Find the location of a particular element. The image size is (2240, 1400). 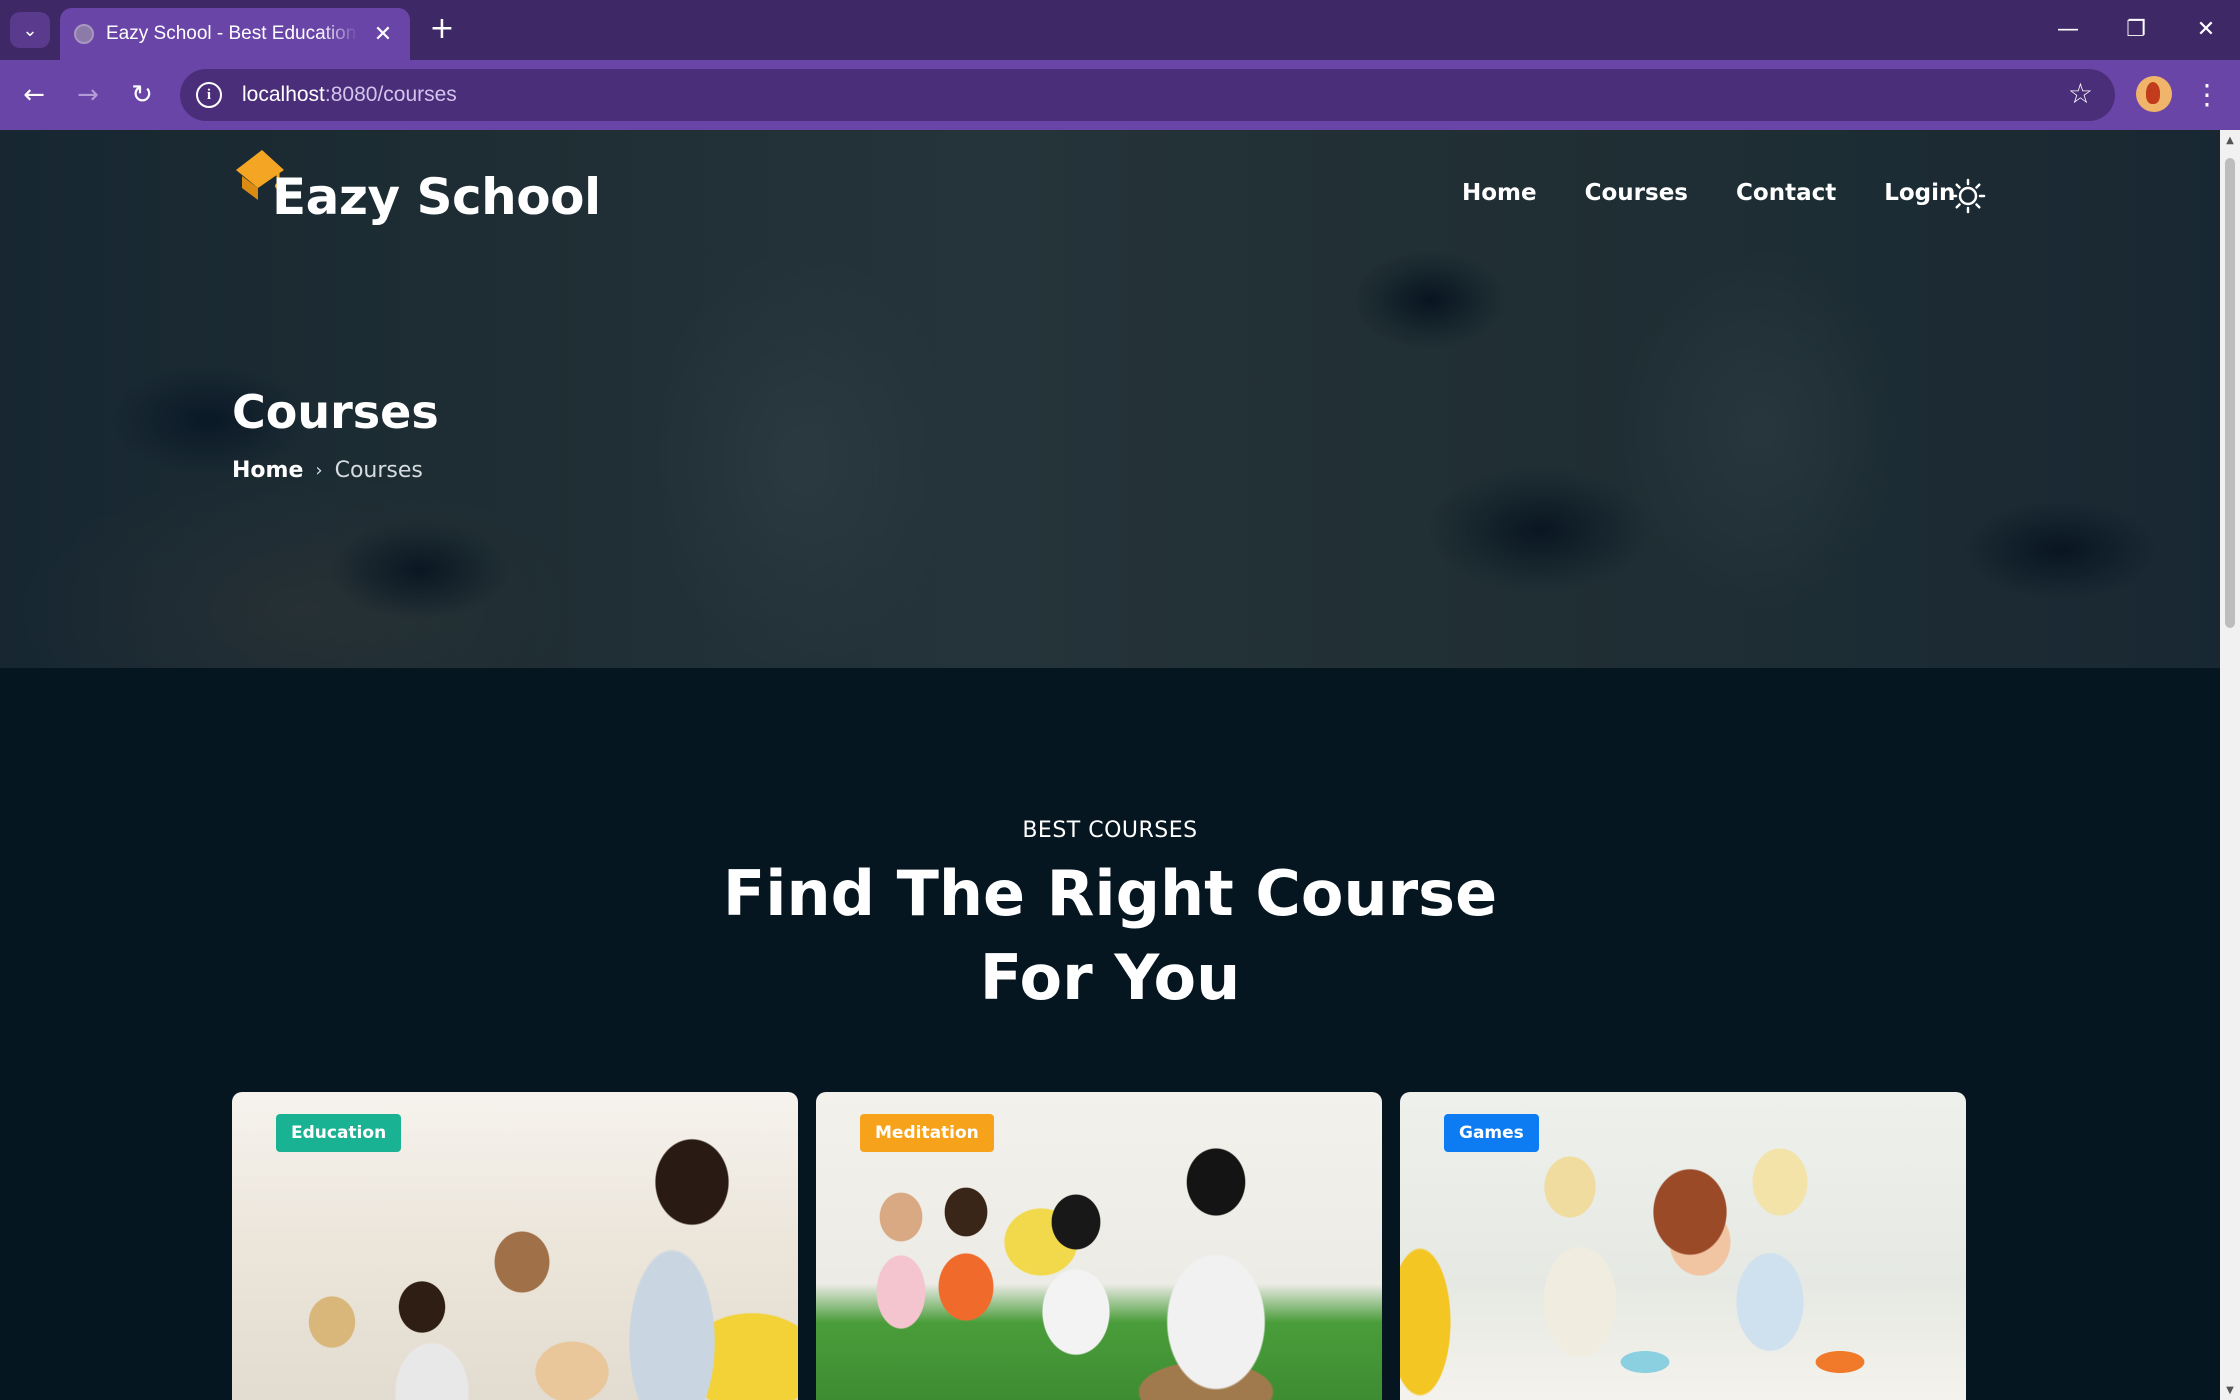

scroll-down-arrow-icon: ▼ is located at coordinates (2230, 1391).